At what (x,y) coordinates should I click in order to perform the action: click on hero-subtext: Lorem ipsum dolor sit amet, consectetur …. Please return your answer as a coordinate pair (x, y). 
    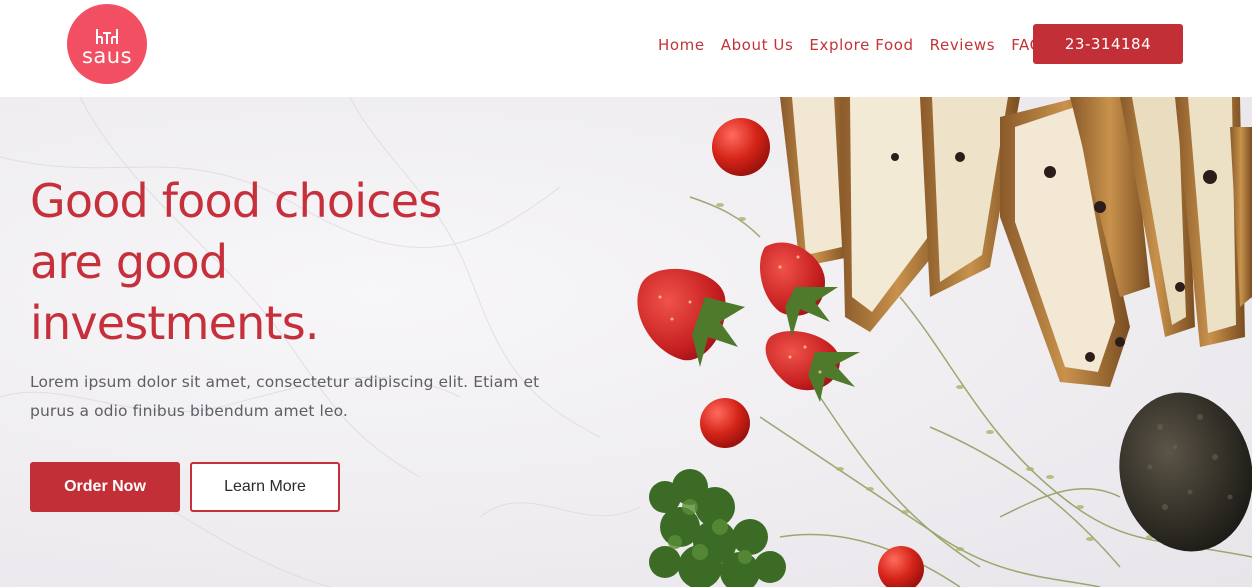
    Looking at the image, I should click on (300, 397).